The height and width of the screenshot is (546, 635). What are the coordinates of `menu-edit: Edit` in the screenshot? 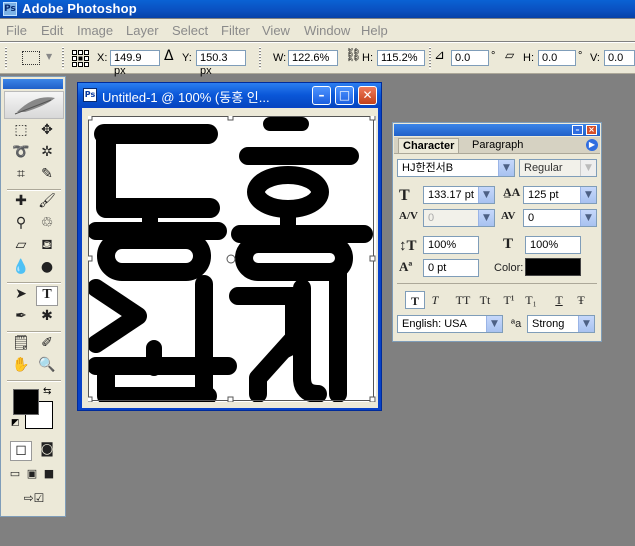 It's located at (52, 30).